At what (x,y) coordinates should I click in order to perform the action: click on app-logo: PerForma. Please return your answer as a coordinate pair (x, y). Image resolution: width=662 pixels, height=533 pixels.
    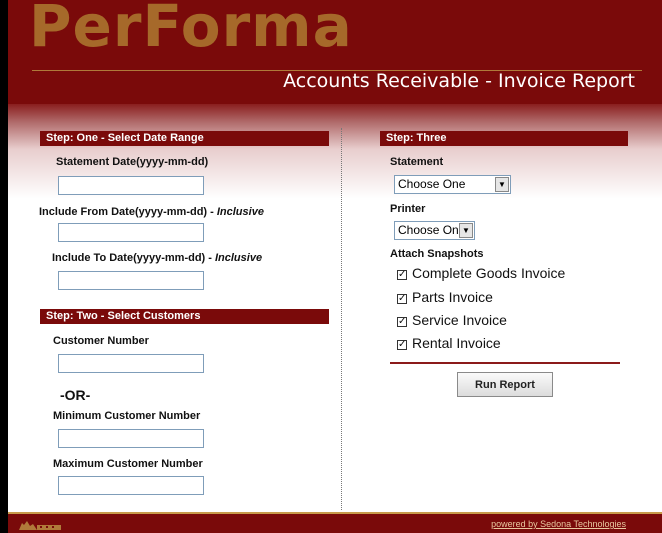
    Looking at the image, I should click on (191, 30).